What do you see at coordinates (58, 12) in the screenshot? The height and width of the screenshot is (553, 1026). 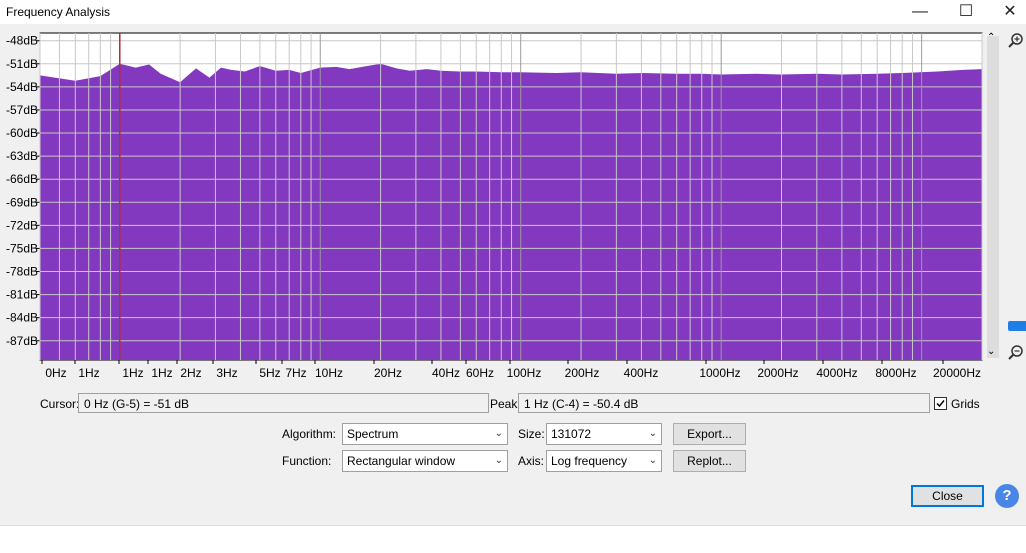 I see `window-title: Frequency Analysis` at bounding box center [58, 12].